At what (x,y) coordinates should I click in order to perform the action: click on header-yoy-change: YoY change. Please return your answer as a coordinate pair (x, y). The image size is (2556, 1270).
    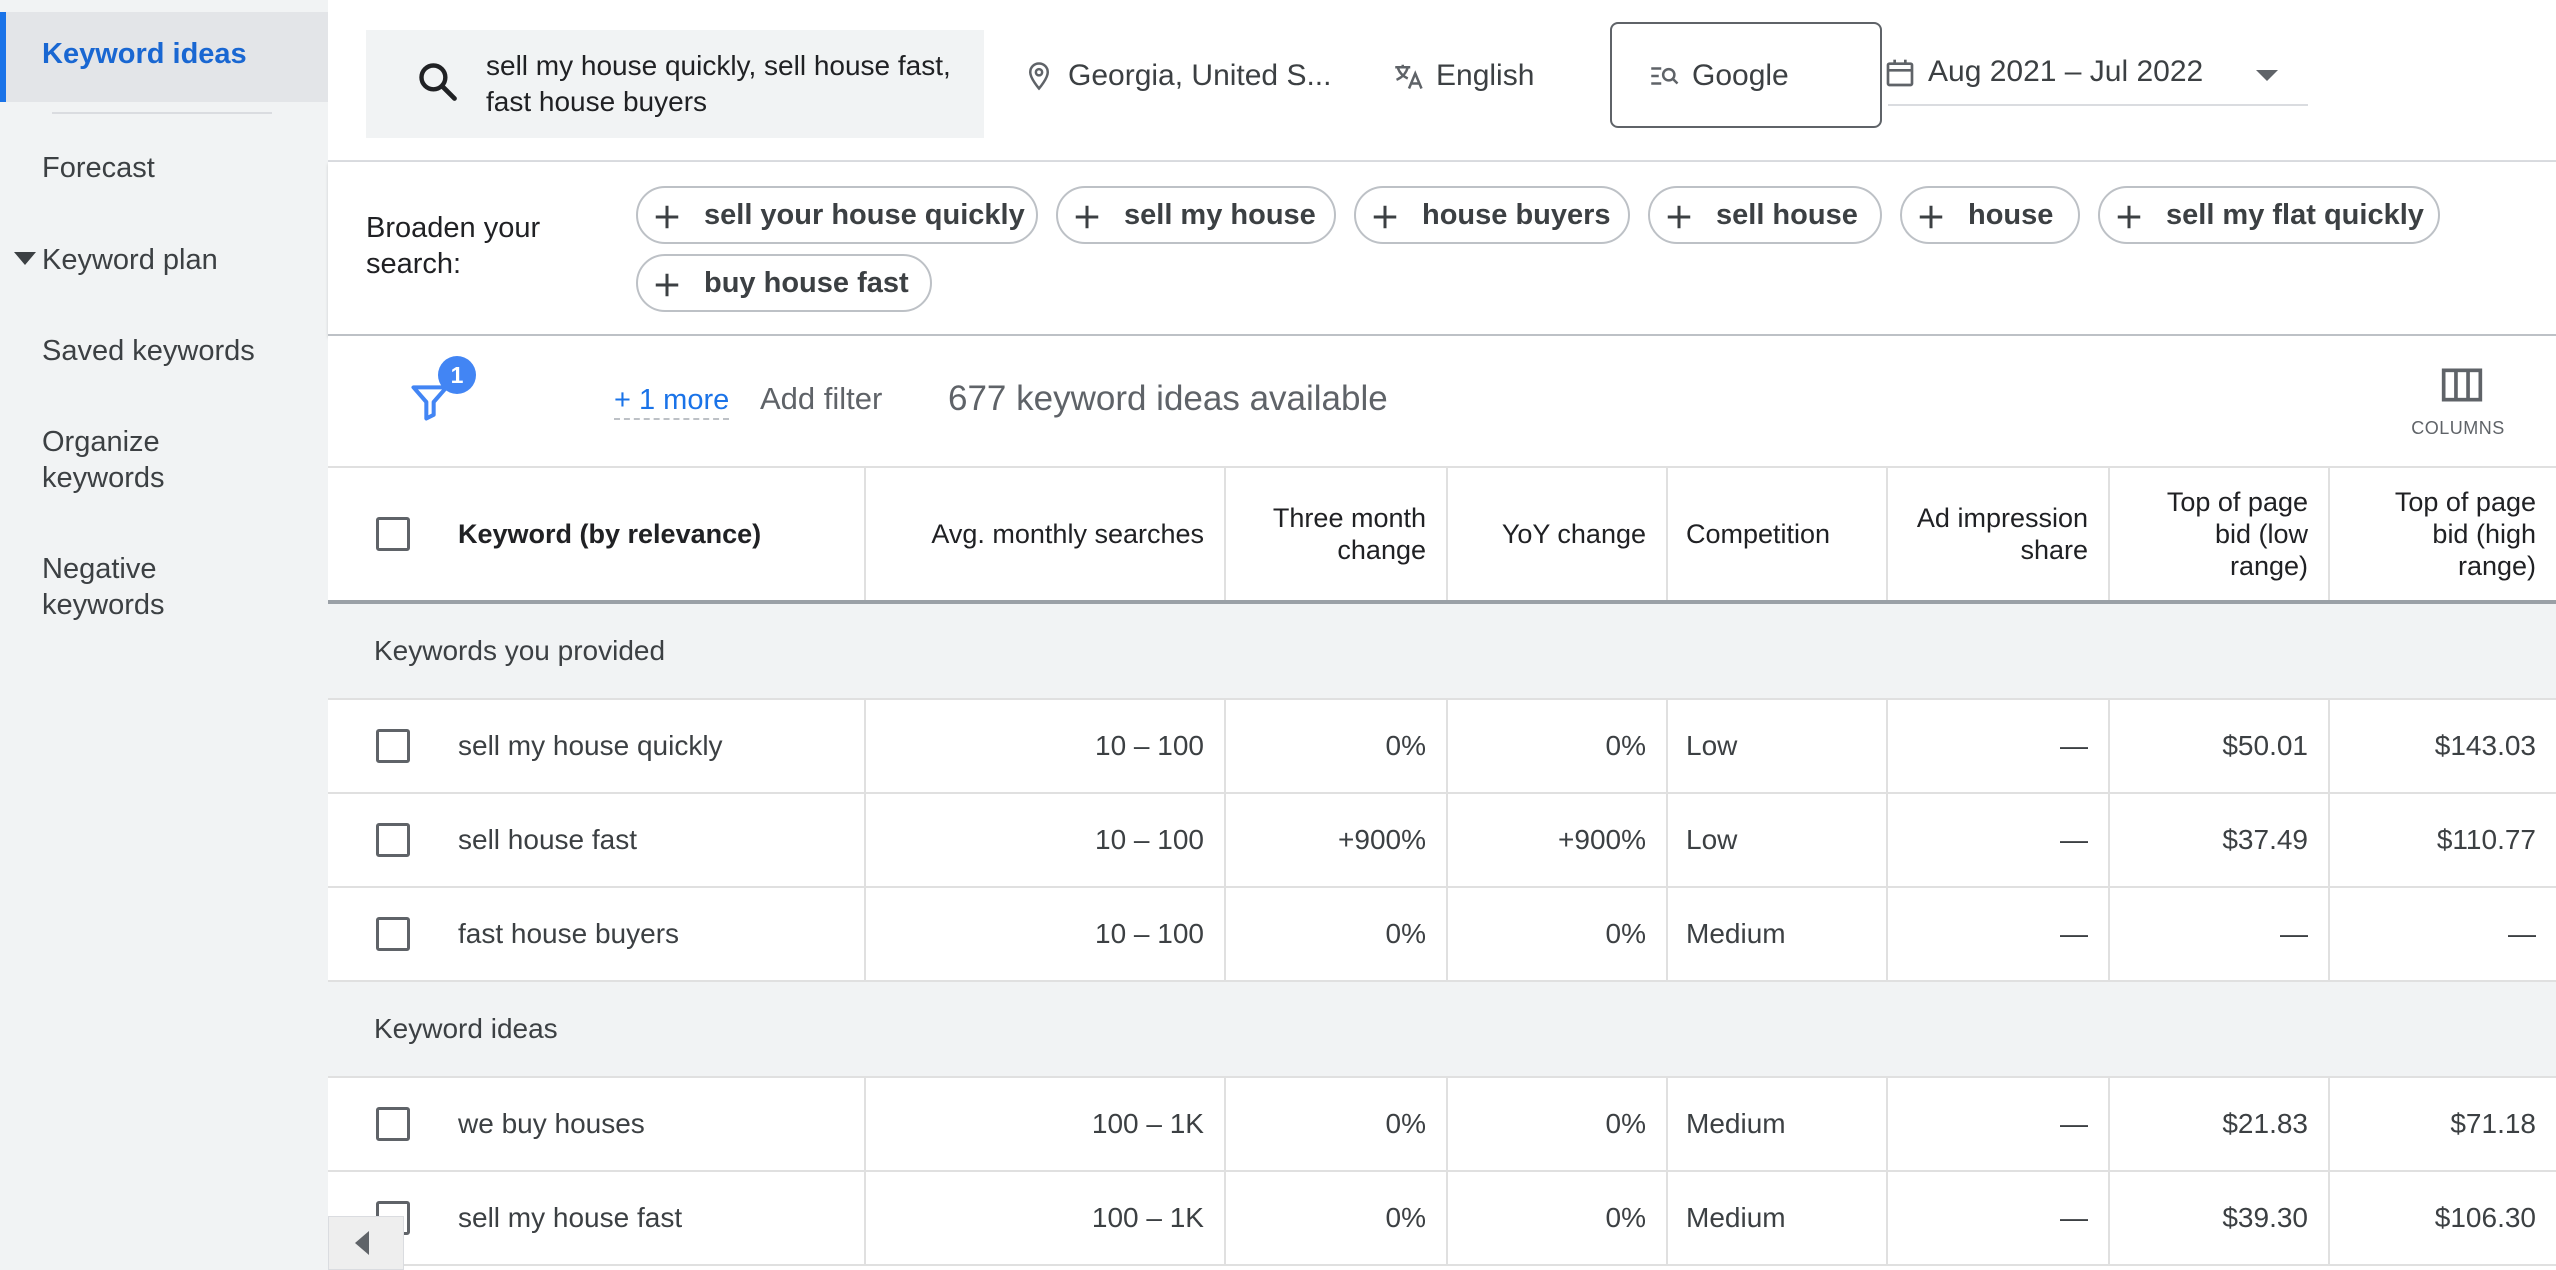
    Looking at the image, I should click on (1558, 534).